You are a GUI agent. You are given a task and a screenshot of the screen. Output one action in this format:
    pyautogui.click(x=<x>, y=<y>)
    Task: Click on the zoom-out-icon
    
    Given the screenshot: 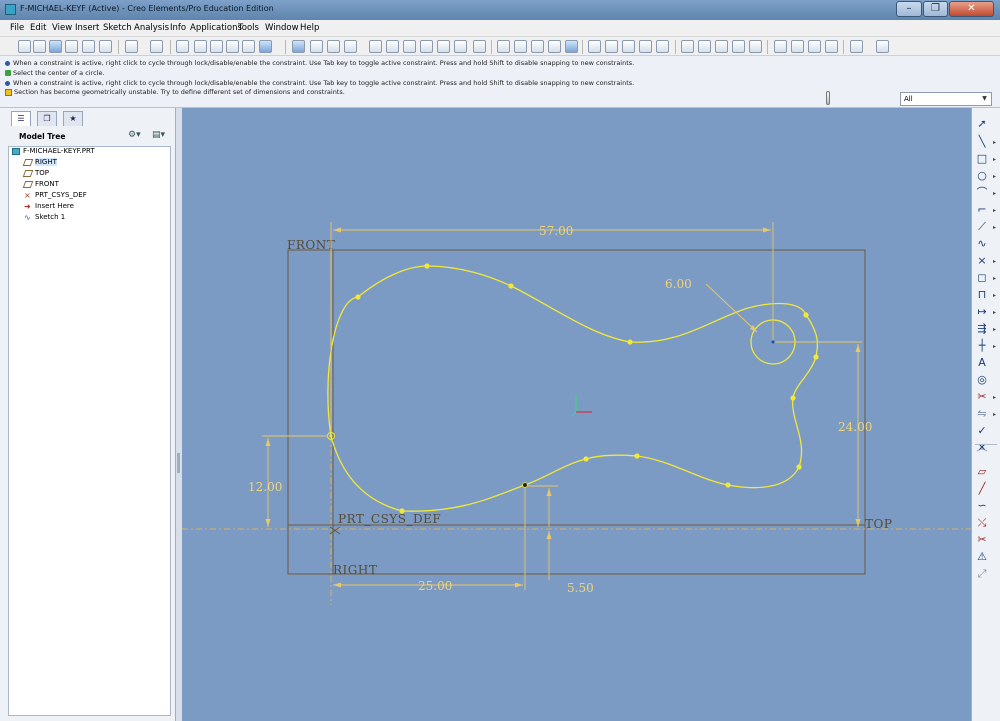 What is the action you would take?
    pyautogui.click(x=392, y=46)
    